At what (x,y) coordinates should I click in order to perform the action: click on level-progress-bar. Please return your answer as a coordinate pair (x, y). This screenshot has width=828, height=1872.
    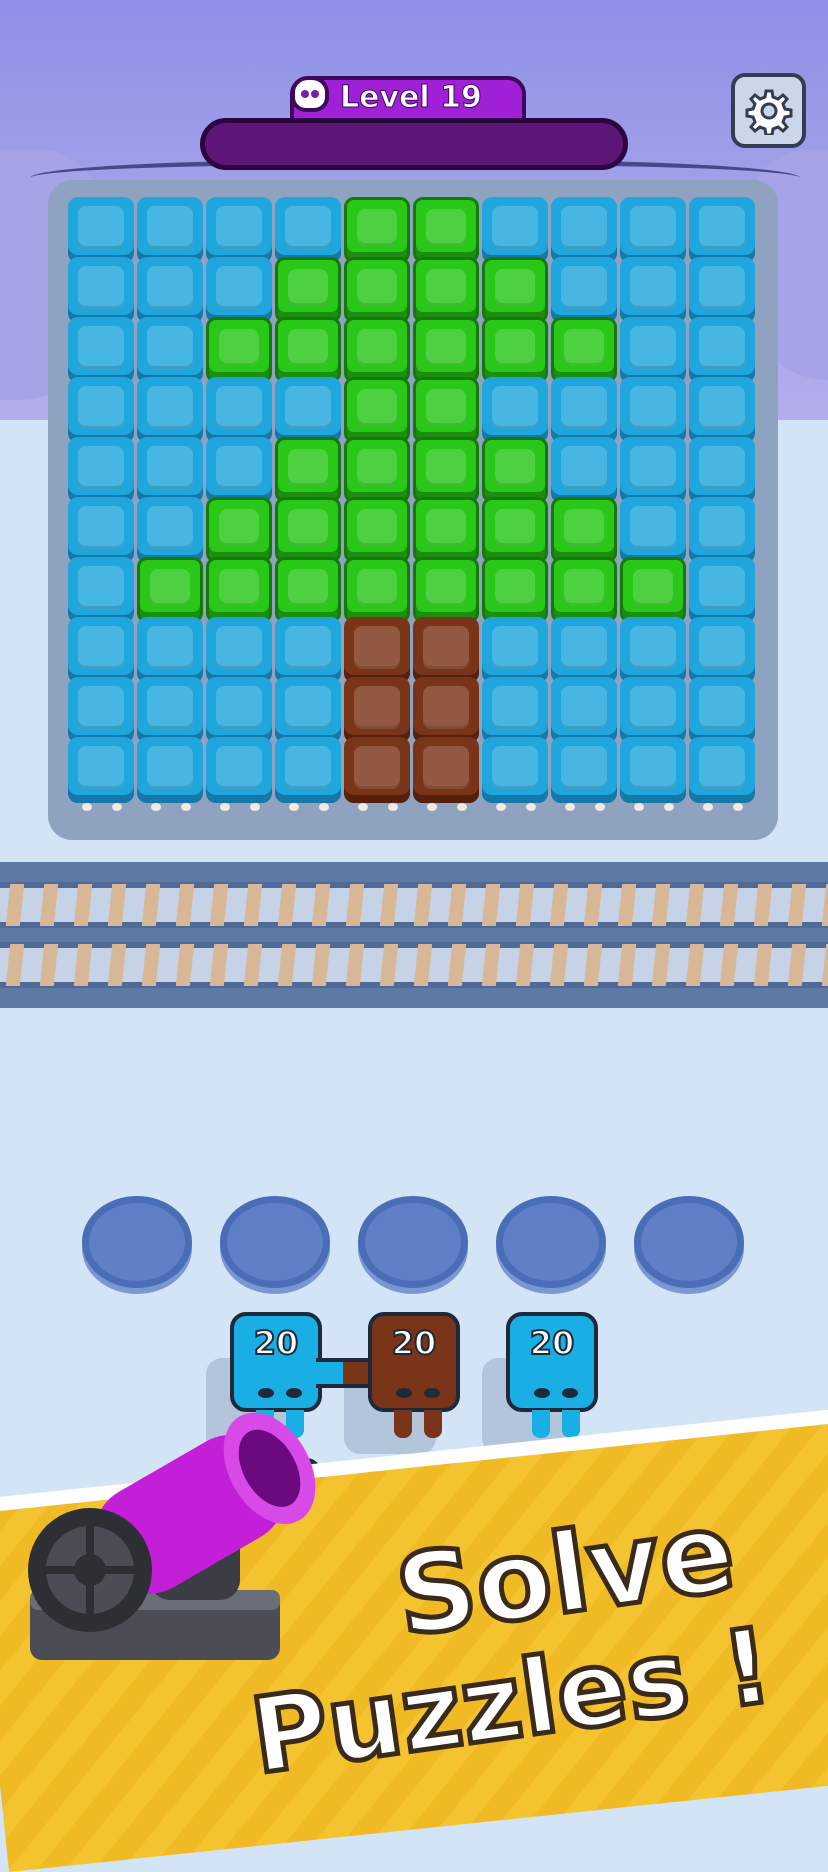
    Looking at the image, I should click on (414, 144).